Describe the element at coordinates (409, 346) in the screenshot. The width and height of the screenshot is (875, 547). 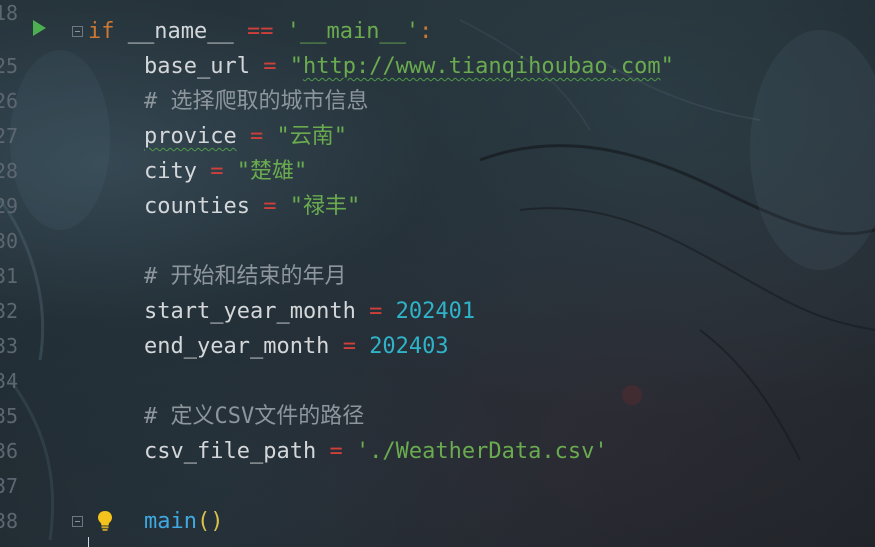
I see `number-literal: 202403` at that location.